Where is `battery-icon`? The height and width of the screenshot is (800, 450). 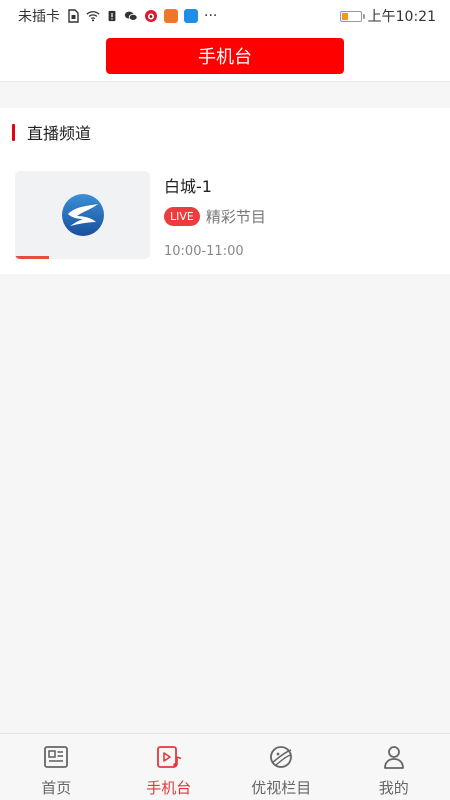 battery-icon is located at coordinates (352, 16).